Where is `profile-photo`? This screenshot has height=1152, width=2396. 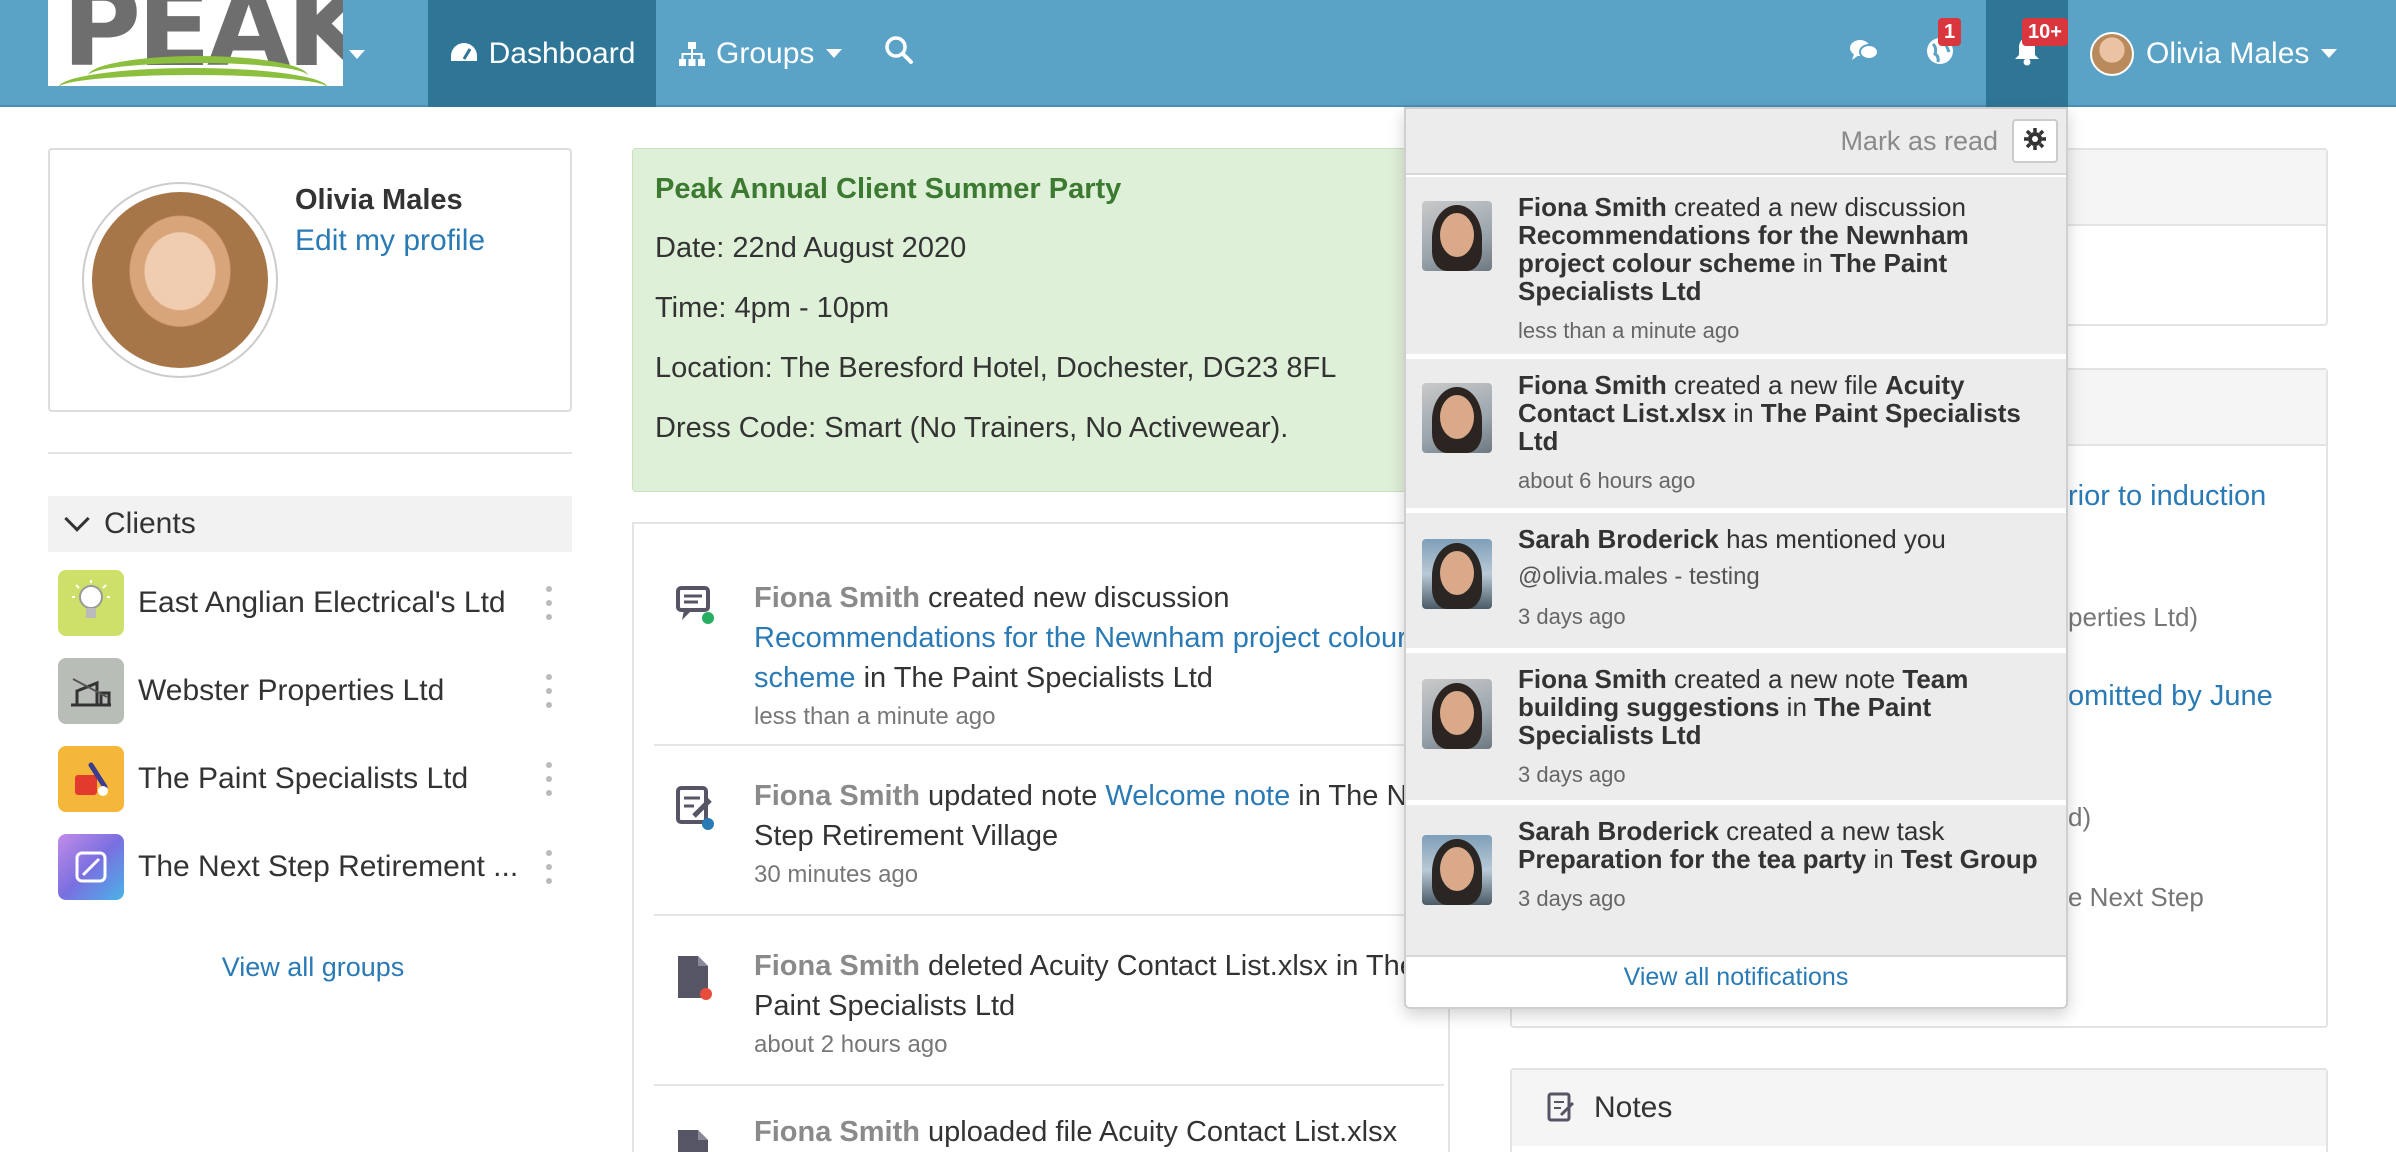
profile-photo is located at coordinates (180, 280).